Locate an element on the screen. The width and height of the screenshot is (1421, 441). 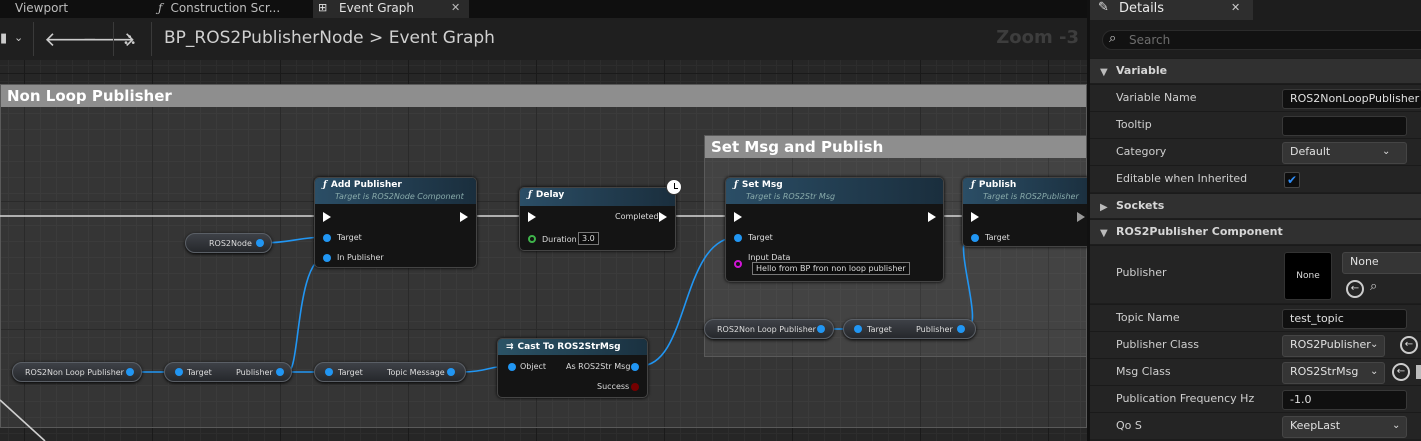
qos-value: KeepLast is located at coordinates (1315, 425).